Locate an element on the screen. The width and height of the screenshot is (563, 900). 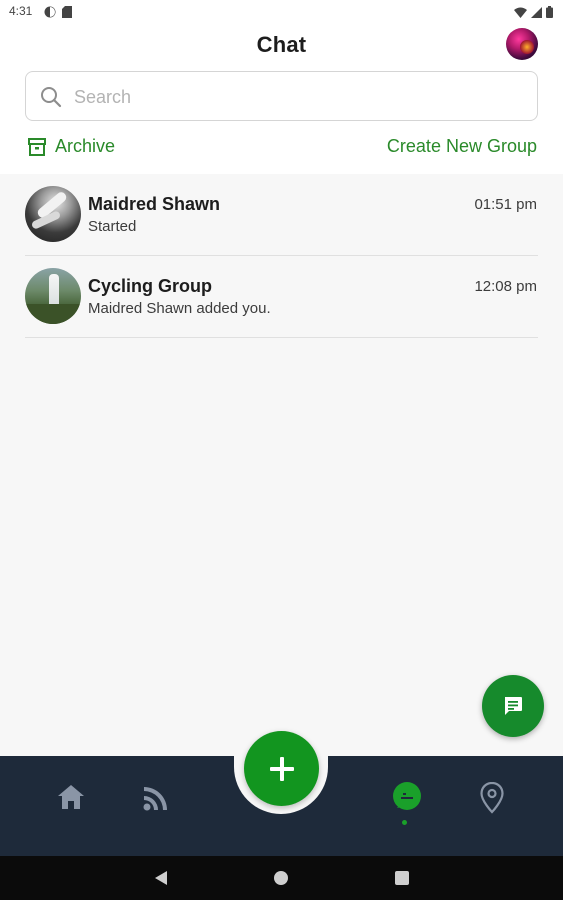
system-nav-bar is located at coordinates (281, 878).